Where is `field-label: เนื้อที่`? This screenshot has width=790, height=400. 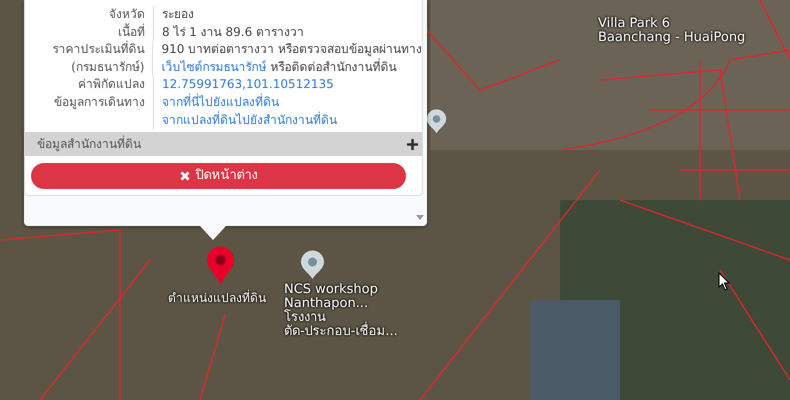
field-label: เนื้อที่ is located at coordinates (131, 32).